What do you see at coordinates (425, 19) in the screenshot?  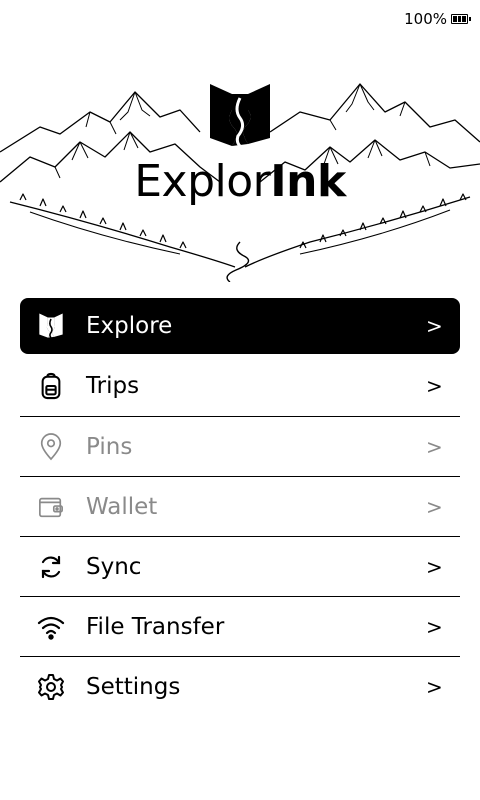 I see `battery-percent: 100%` at bounding box center [425, 19].